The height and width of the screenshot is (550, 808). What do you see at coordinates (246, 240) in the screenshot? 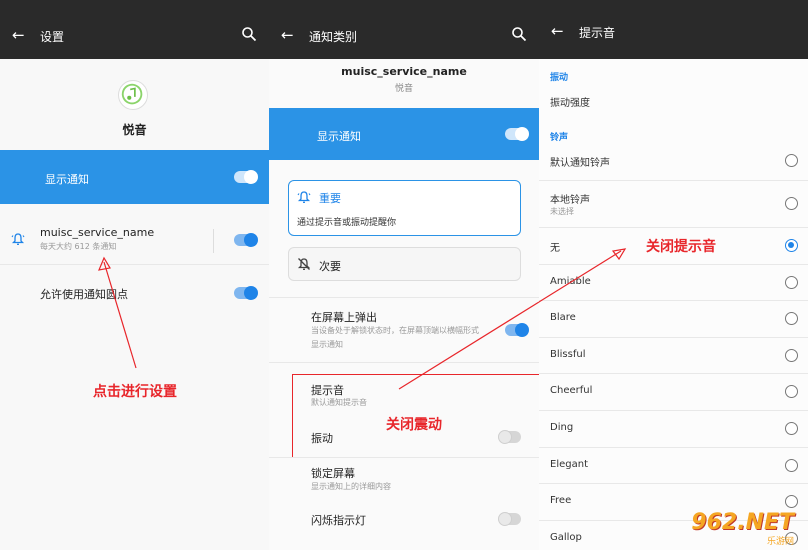
I see `channel-toggle` at bounding box center [246, 240].